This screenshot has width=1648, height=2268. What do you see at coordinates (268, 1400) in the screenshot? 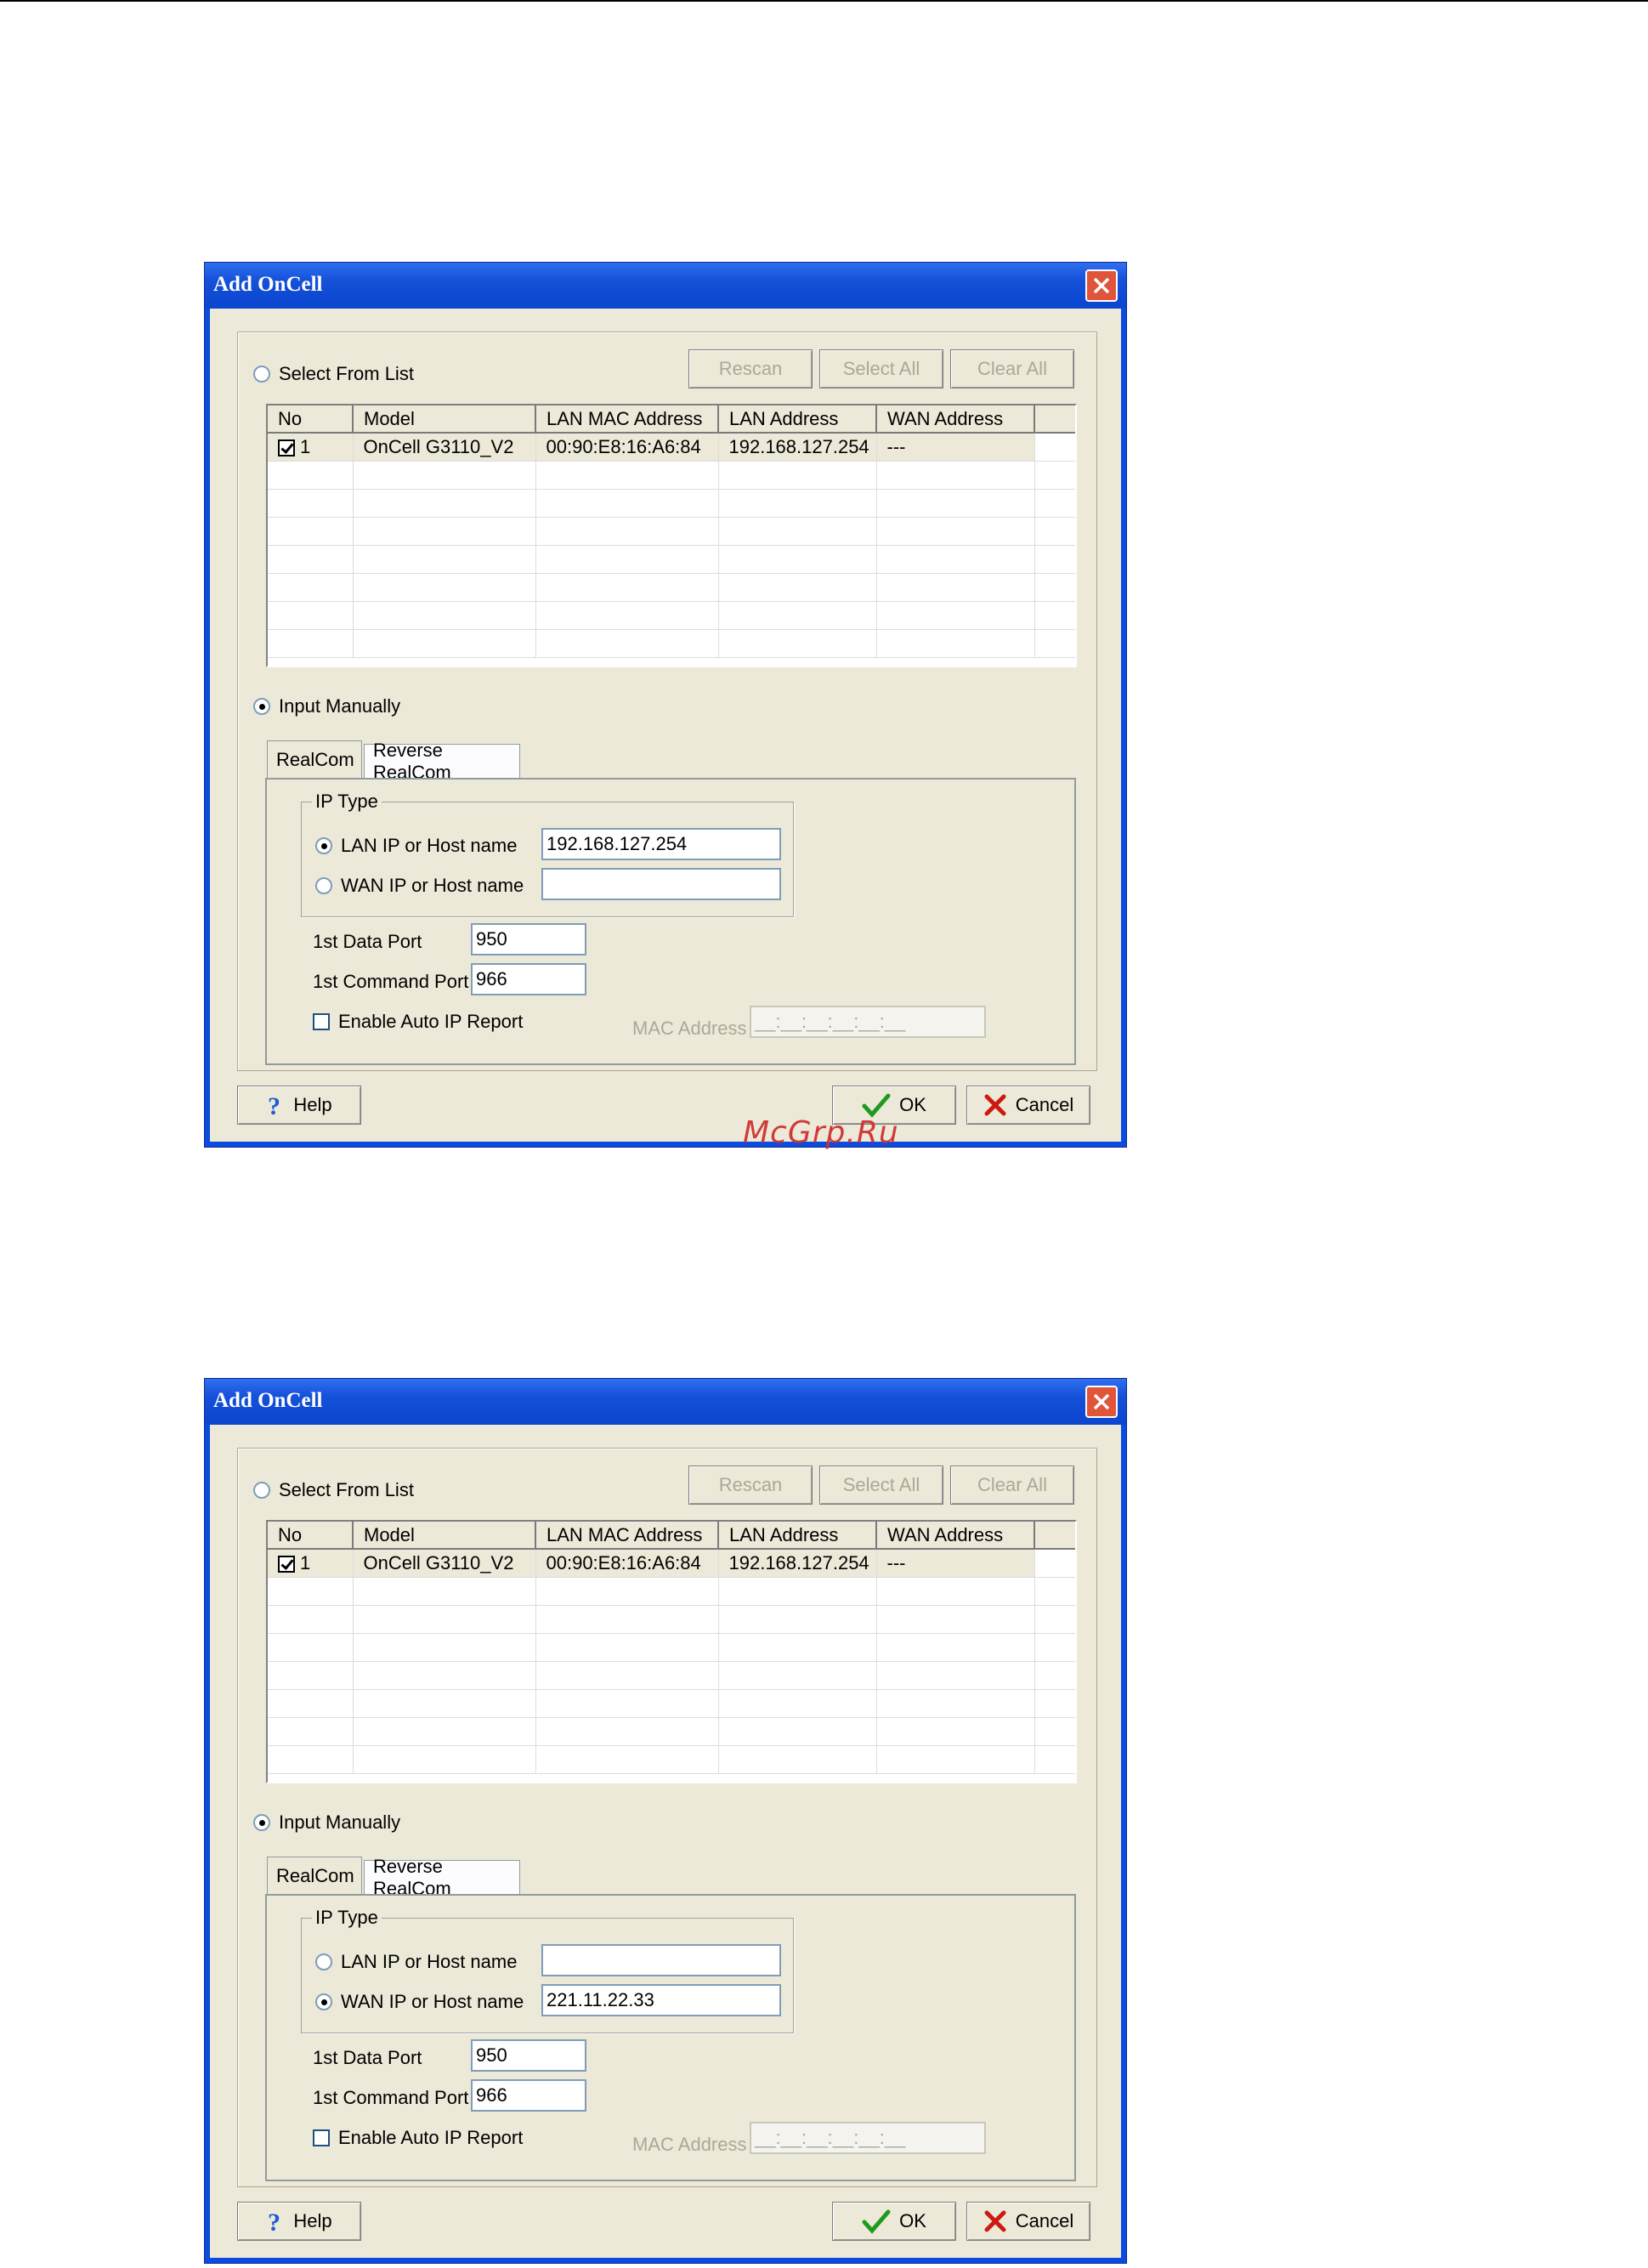
I see `dialog-title: Add OnCell` at bounding box center [268, 1400].